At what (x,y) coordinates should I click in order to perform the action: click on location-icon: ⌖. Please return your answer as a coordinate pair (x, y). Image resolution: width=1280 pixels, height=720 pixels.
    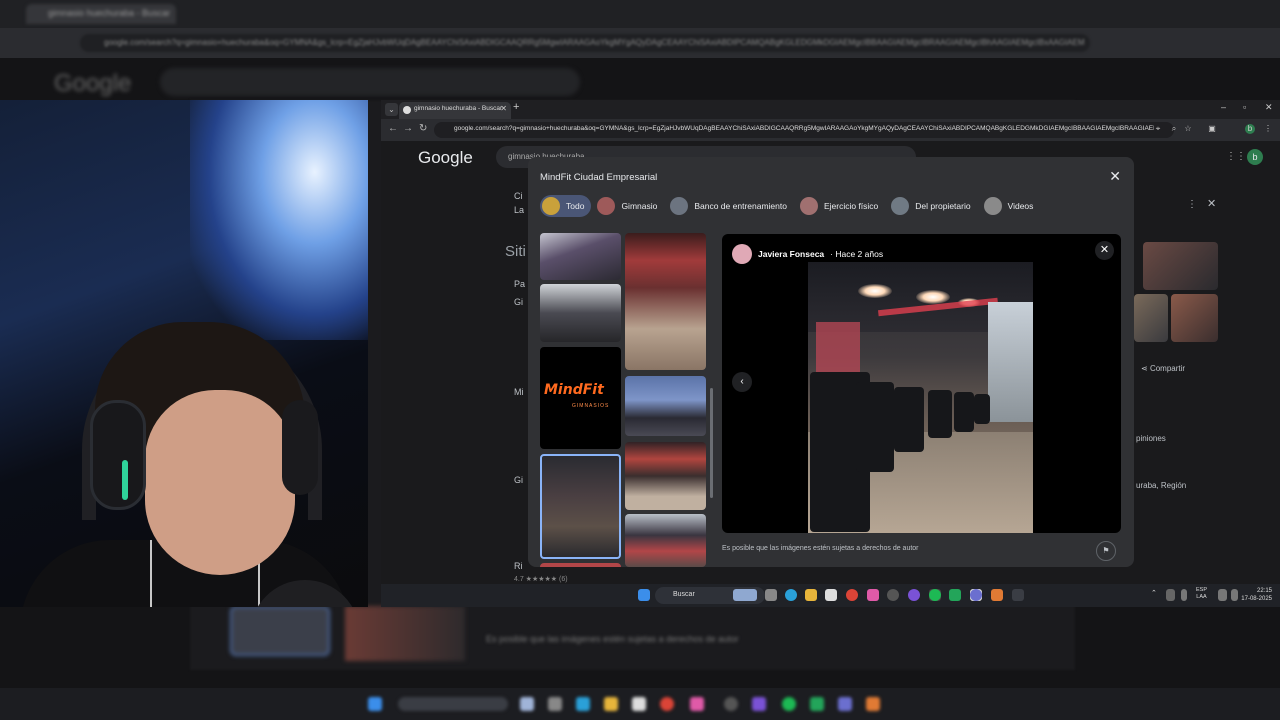
    Looking at the image, I should click on (1158, 129).